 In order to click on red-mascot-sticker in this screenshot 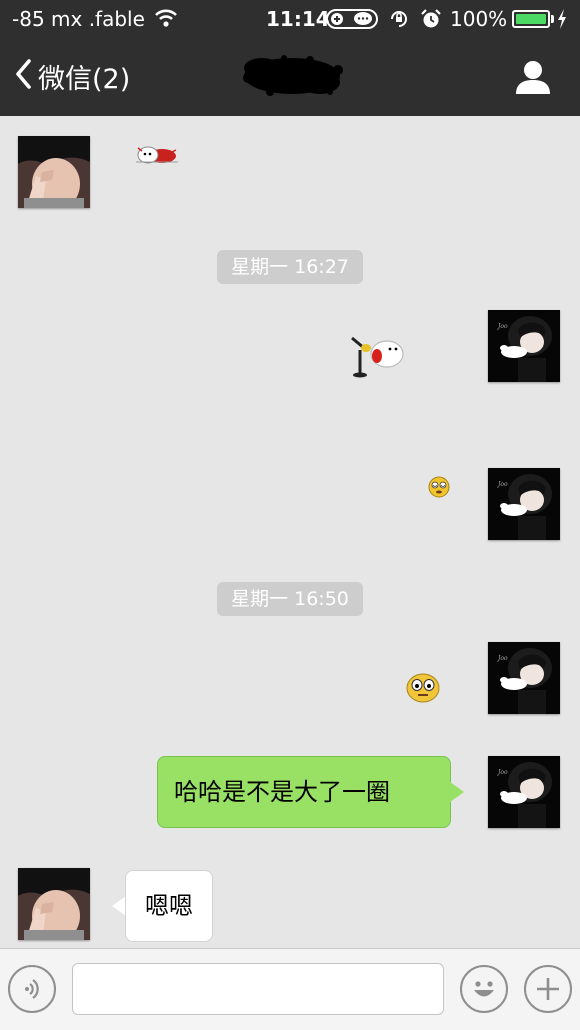, I will do `click(156, 156)`.